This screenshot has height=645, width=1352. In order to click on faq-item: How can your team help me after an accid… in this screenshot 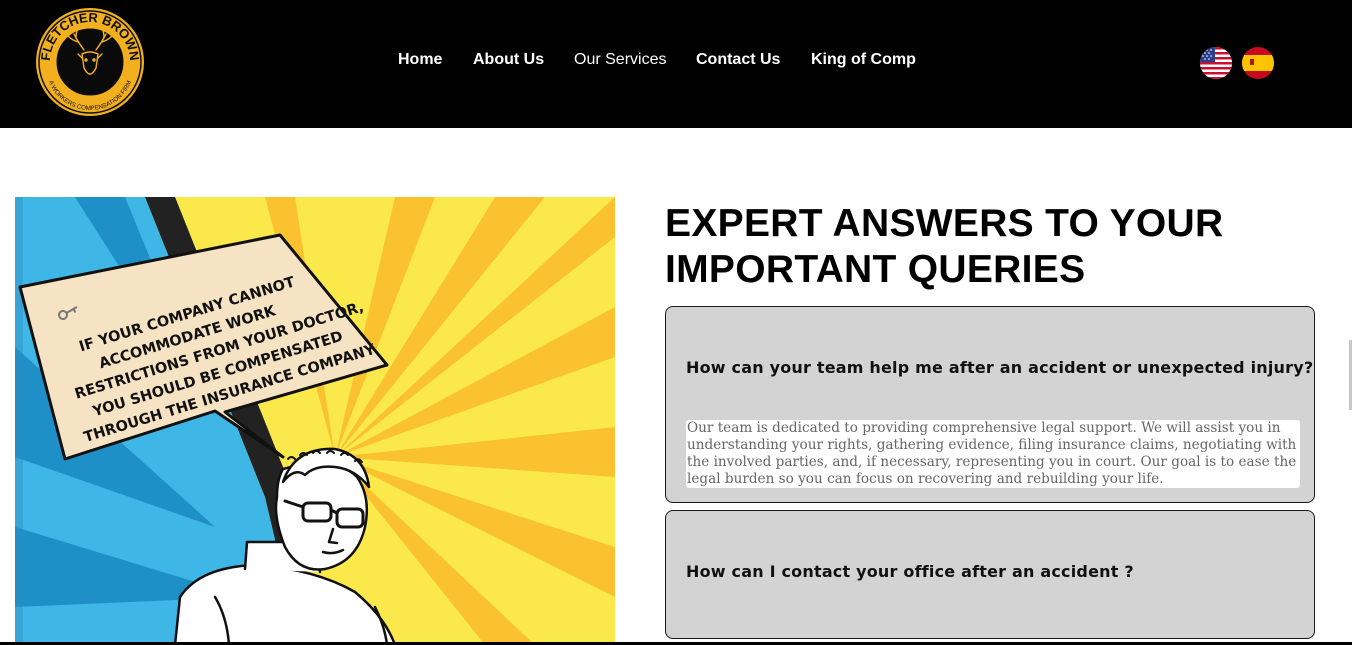, I will do `click(990, 404)`.